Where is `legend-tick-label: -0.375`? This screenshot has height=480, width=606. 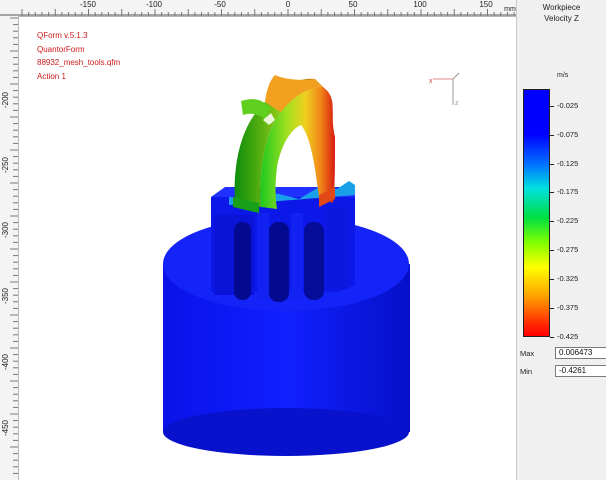 legend-tick-label: -0.375 is located at coordinates (568, 307).